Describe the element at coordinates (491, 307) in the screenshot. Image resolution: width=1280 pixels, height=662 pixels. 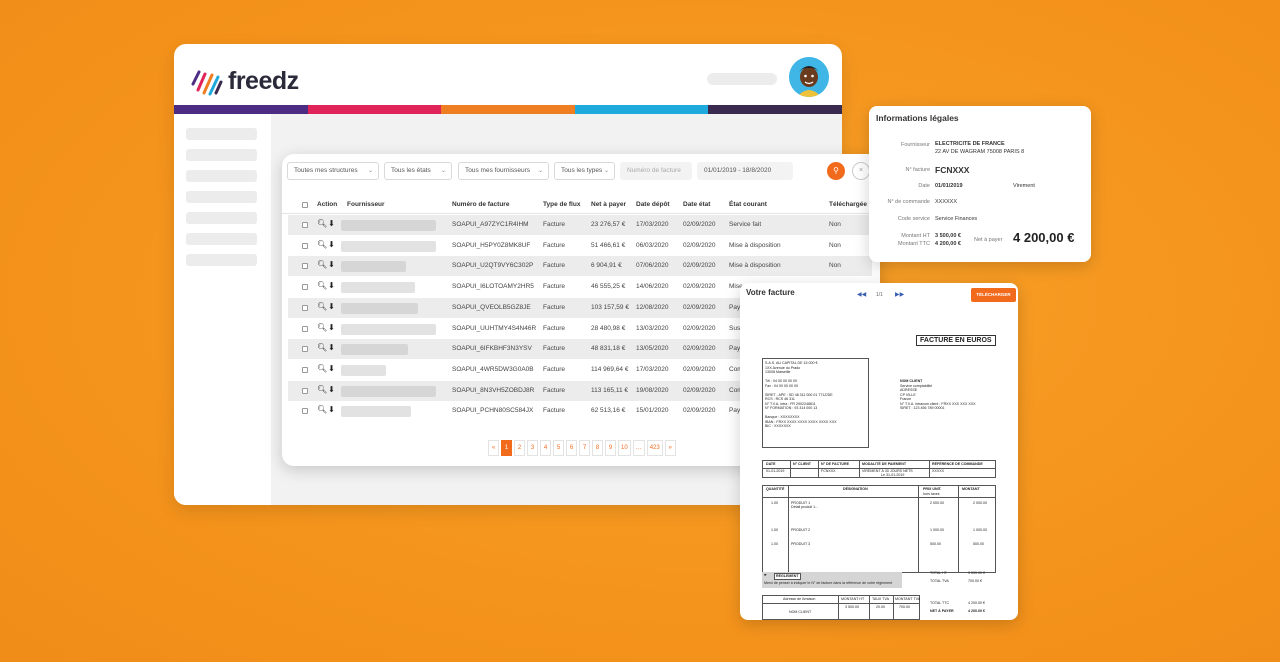
I see `invoice-number: SOAPUI_QVEOLB5GZ8JE` at that location.